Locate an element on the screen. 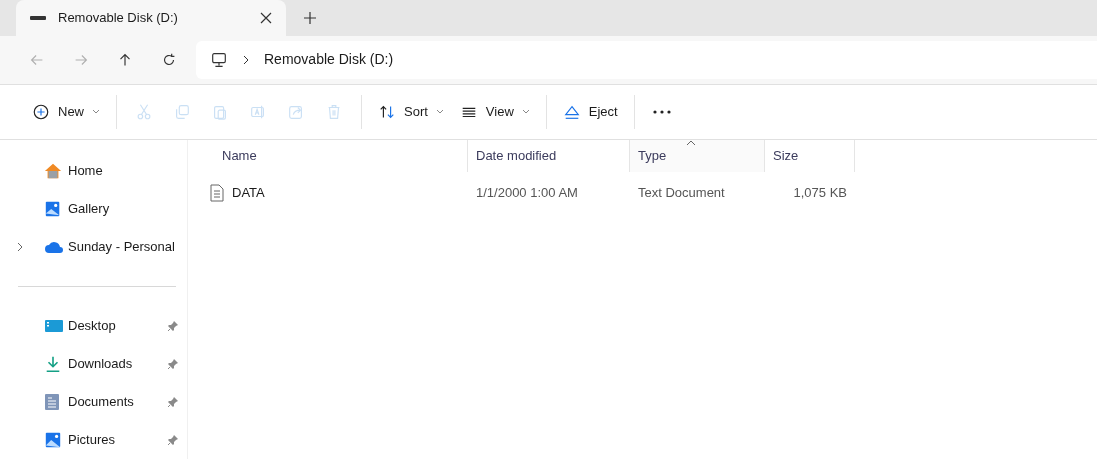  address-bar: Removable Disk (D:) is located at coordinates (646, 59).